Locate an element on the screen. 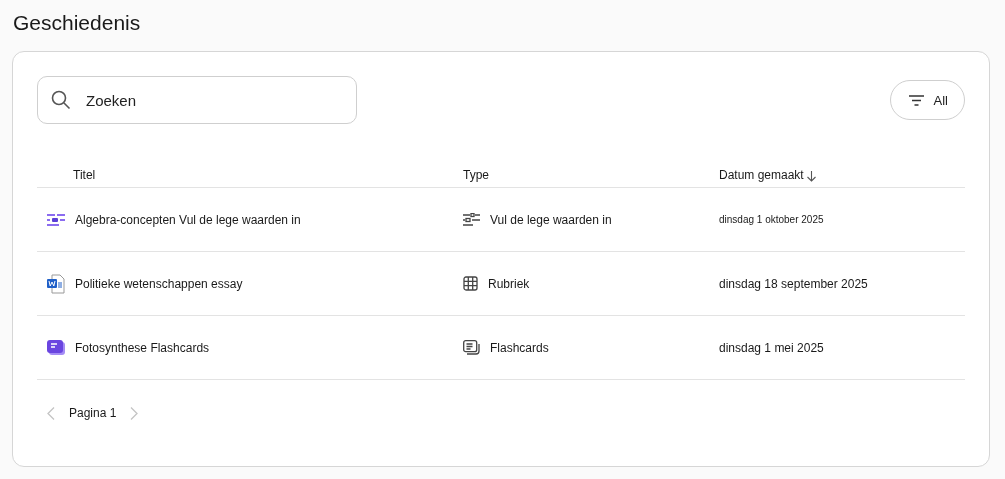  page-label: Pagina 1 is located at coordinates (93, 413).